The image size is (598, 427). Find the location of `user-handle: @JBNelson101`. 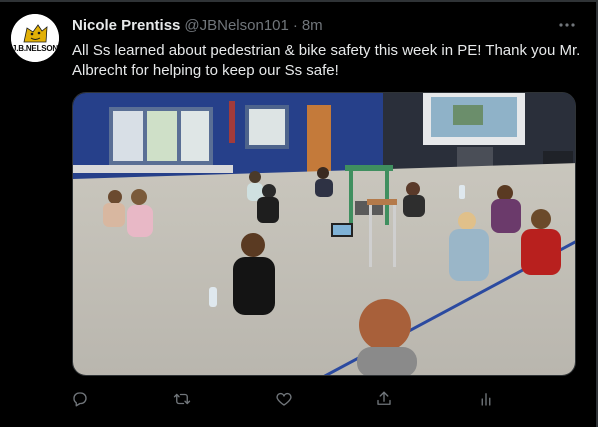

user-handle: @JBNelson101 is located at coordinates (236, 25).